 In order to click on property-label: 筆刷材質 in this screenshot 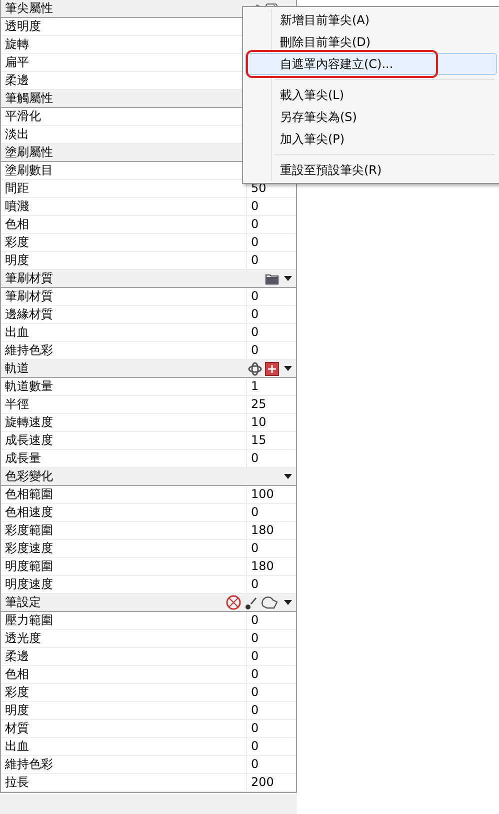, I will do `click(124, 296)`.